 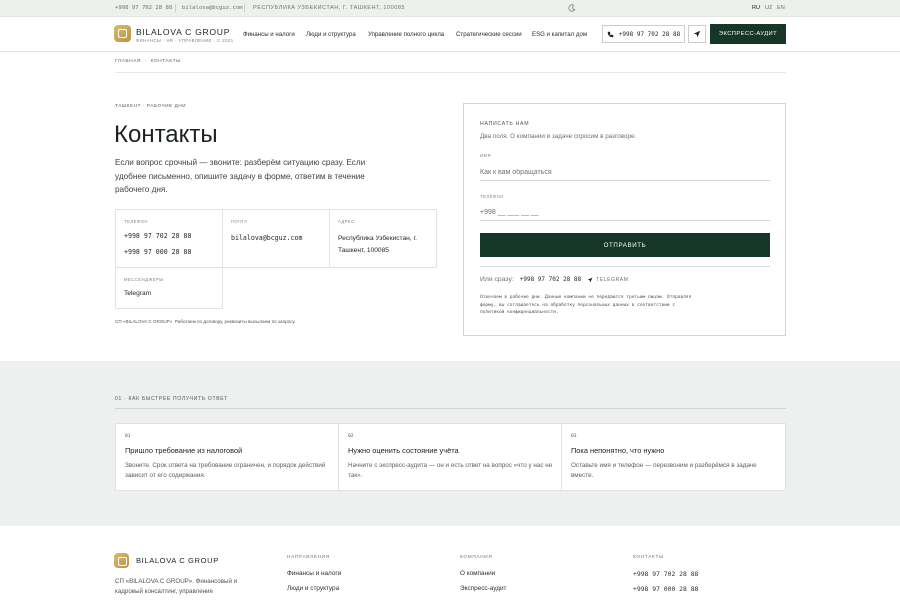 I want to click on topbar-phone: +998 97 702 28 88, so click(x=143, y=8).